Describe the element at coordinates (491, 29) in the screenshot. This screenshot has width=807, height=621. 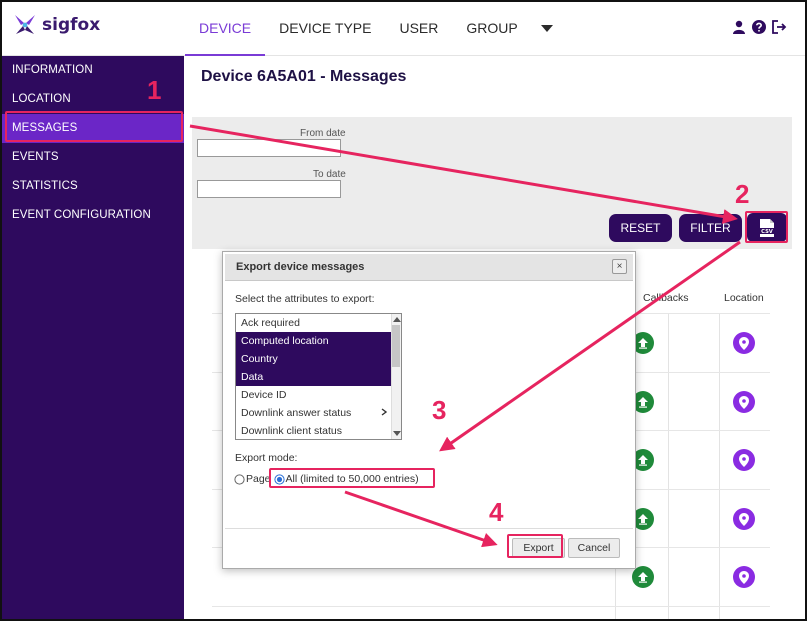
I see `nav-tab-group: GROUP` at that location.